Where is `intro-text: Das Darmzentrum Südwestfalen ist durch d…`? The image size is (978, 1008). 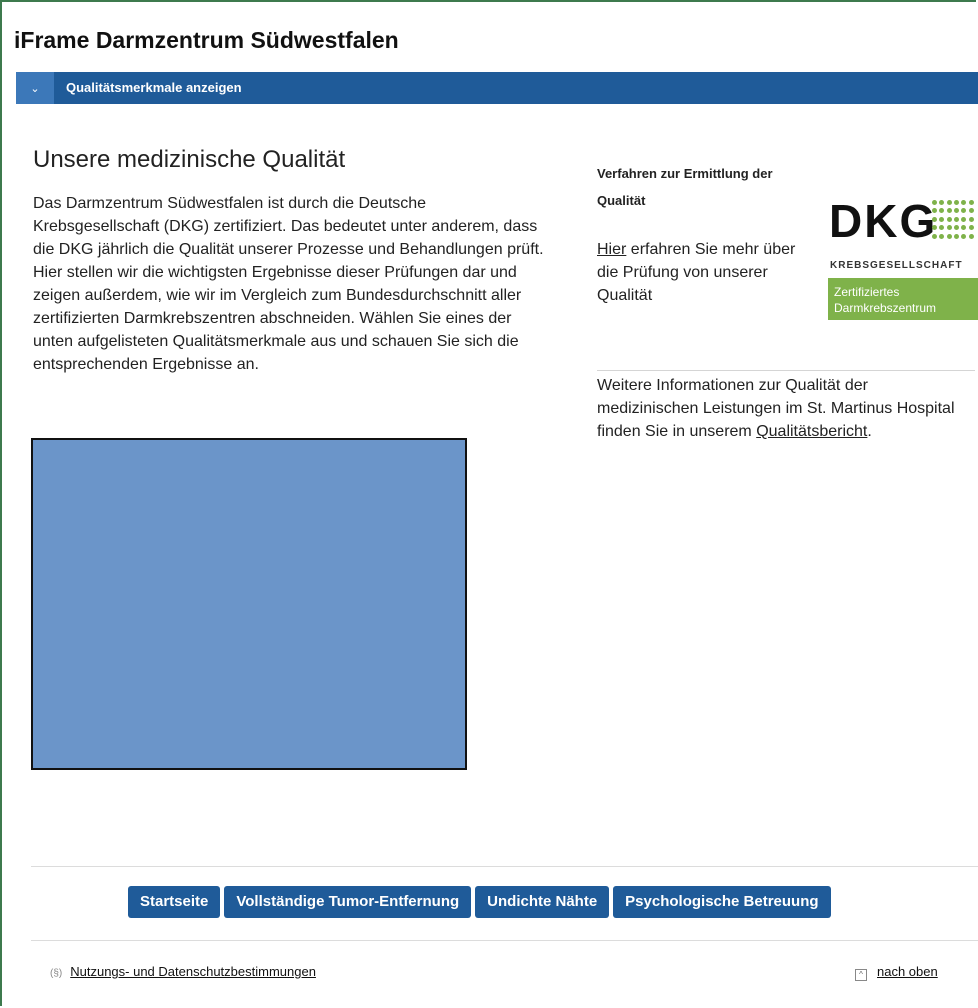
intro-text: Das Darmzentrum Südwestfalen ist durch d… is located at coordinates (288, 284).